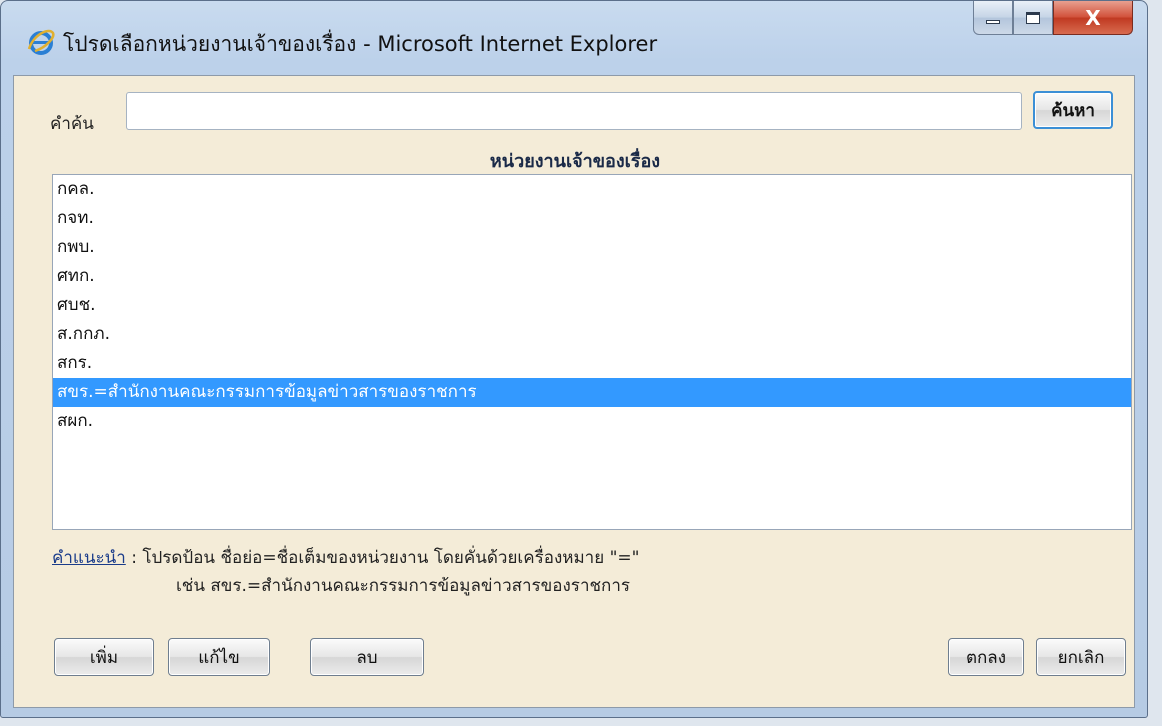  Describe the element at coordinates (592, 218) in the screenshot. I see `list-item: กจท.` at that location.